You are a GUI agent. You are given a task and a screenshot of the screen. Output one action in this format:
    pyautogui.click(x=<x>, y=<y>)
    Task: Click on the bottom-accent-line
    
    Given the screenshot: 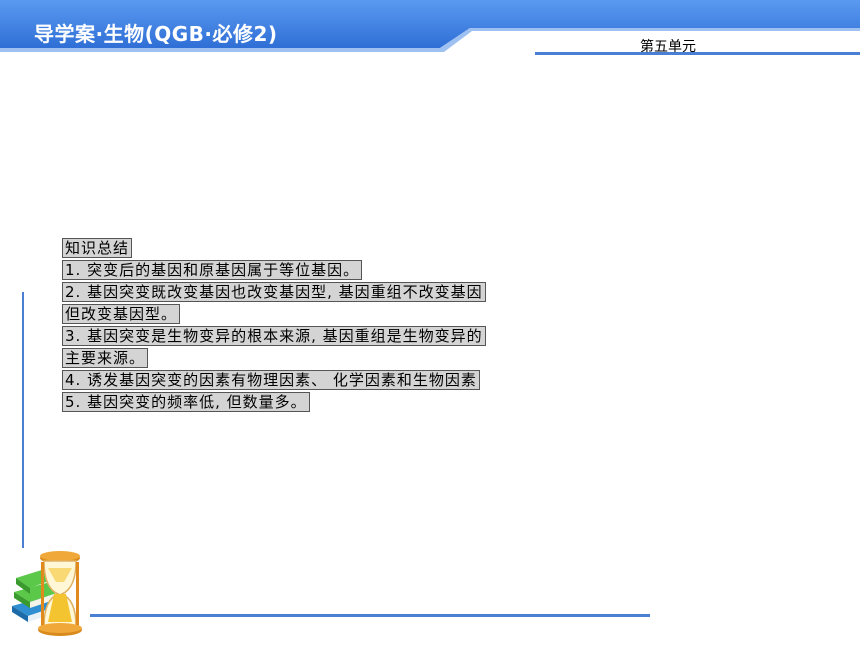 What is the action you would take?
    pyautogui.click(x=370, y=615)
    